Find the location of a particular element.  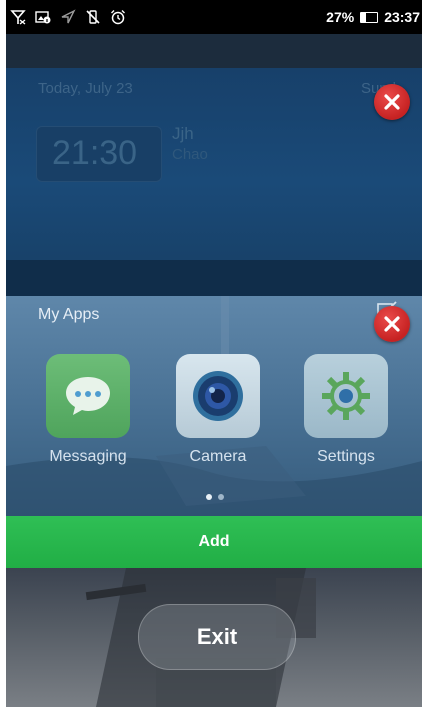

close-card-2-button is located at coordinates (392, 324).